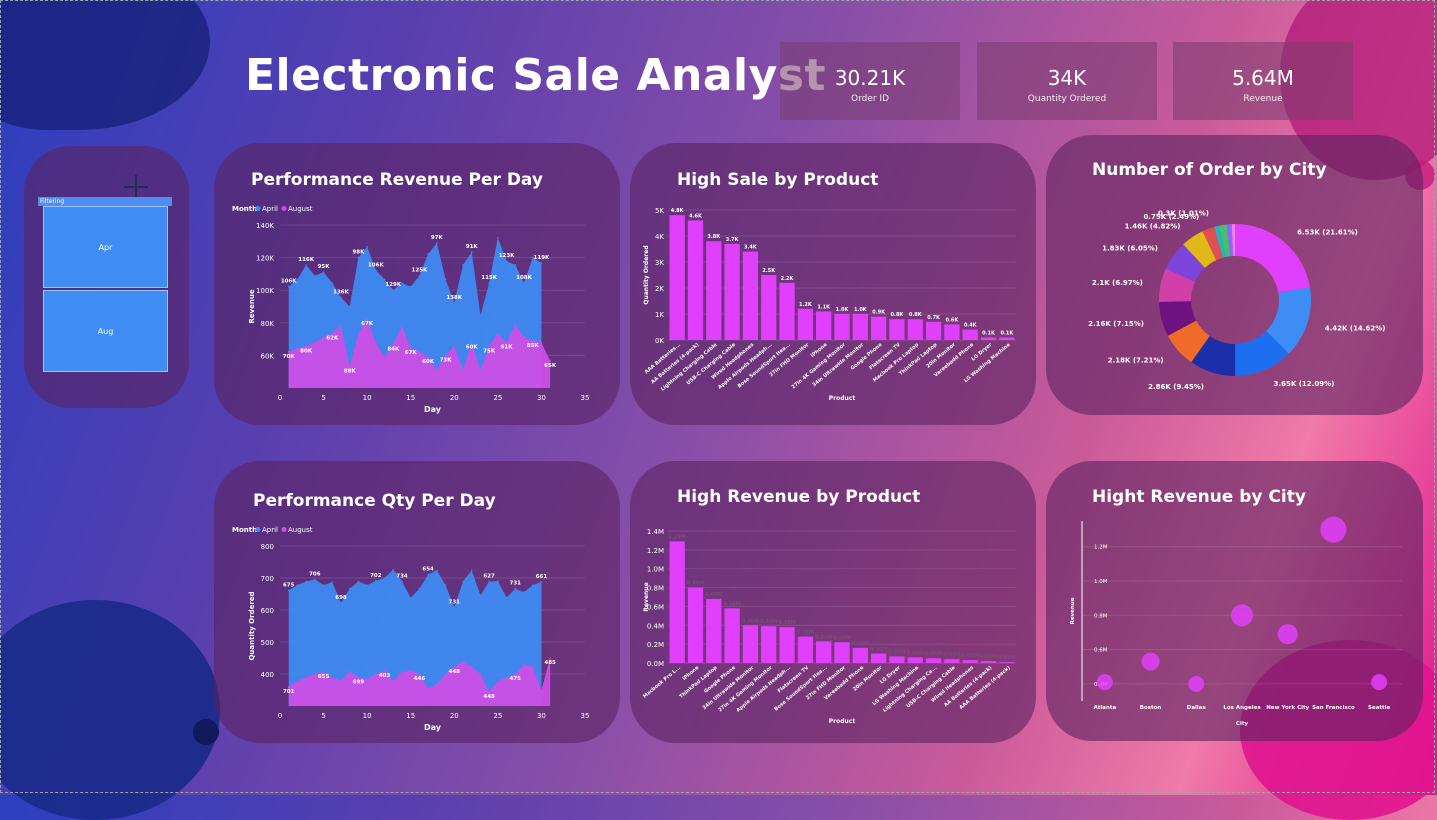 The height and width of the screenshot is (820, 1437). I want to click on data-label: 485, so click(550, 663).